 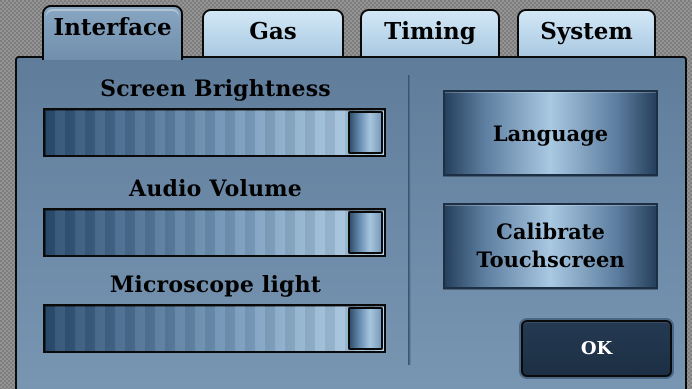 I want to click on tab-interface: Interface, so click(x=112, y=32).